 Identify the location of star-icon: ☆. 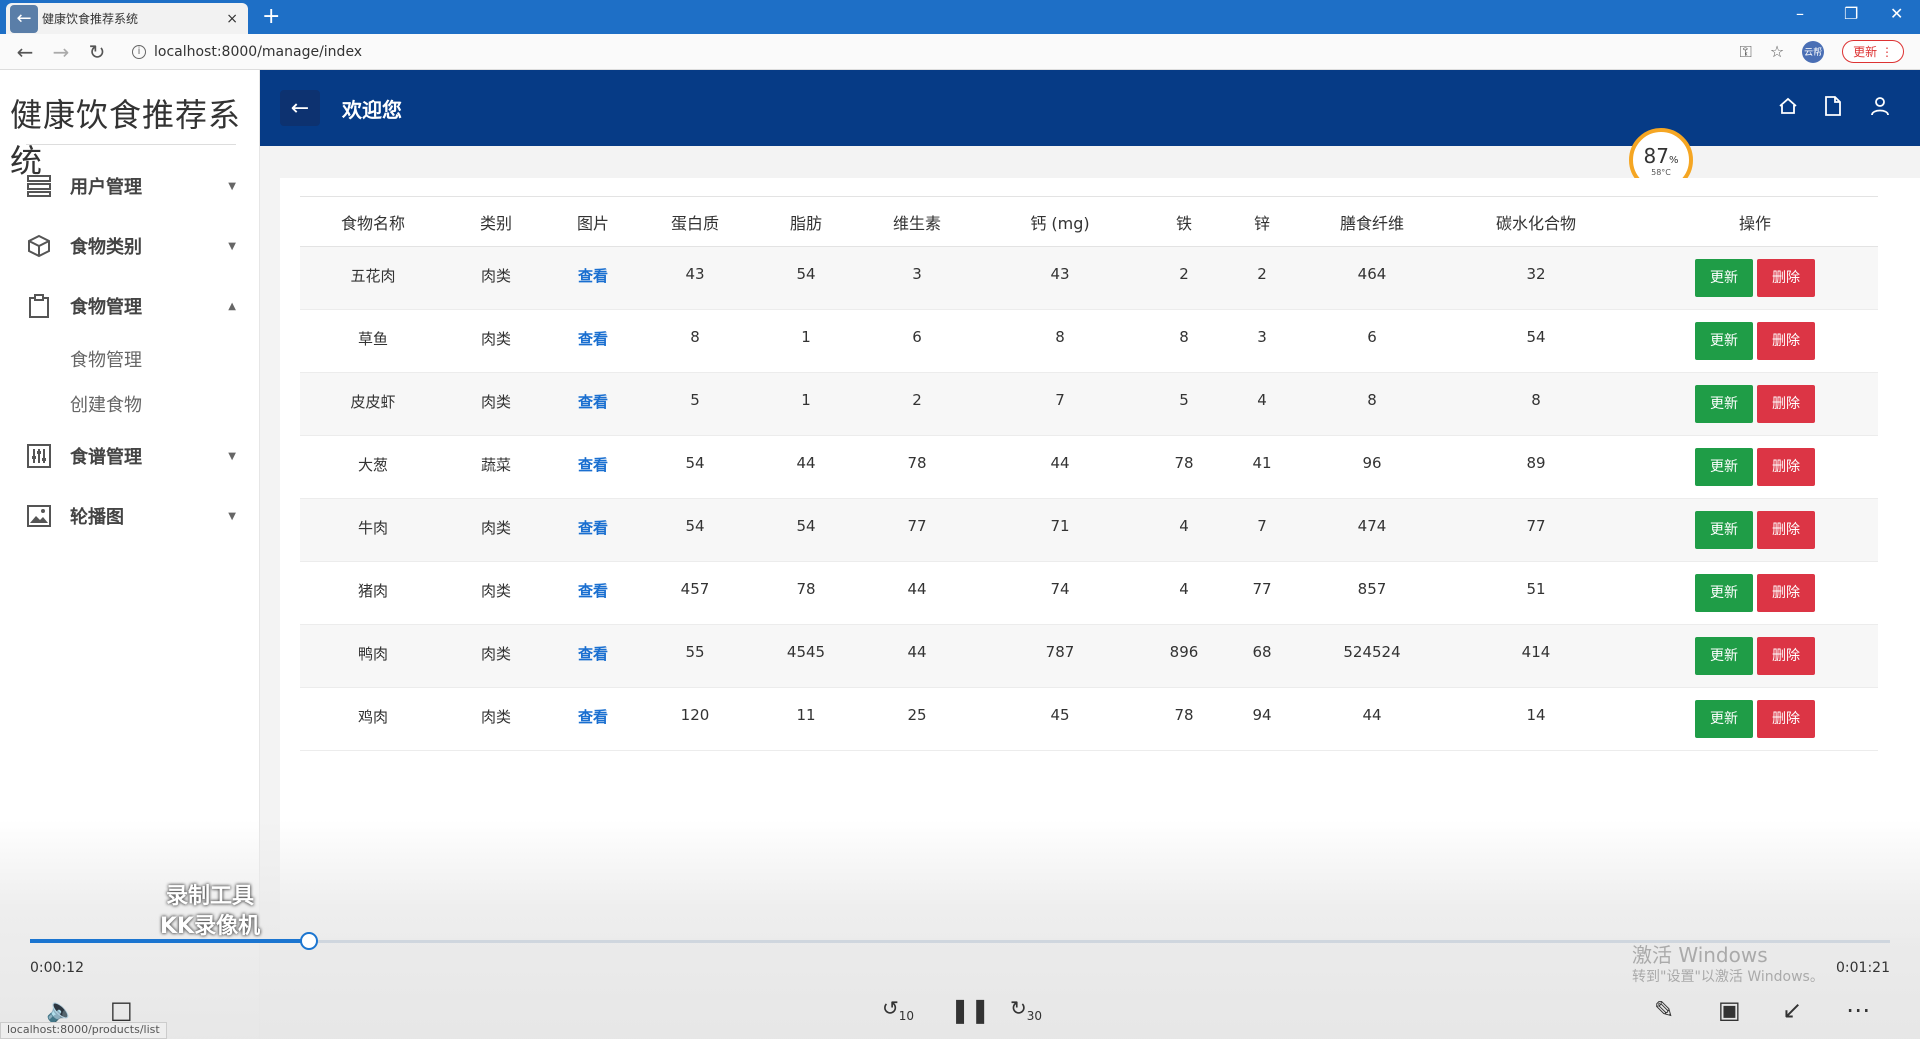
(1777, 51).